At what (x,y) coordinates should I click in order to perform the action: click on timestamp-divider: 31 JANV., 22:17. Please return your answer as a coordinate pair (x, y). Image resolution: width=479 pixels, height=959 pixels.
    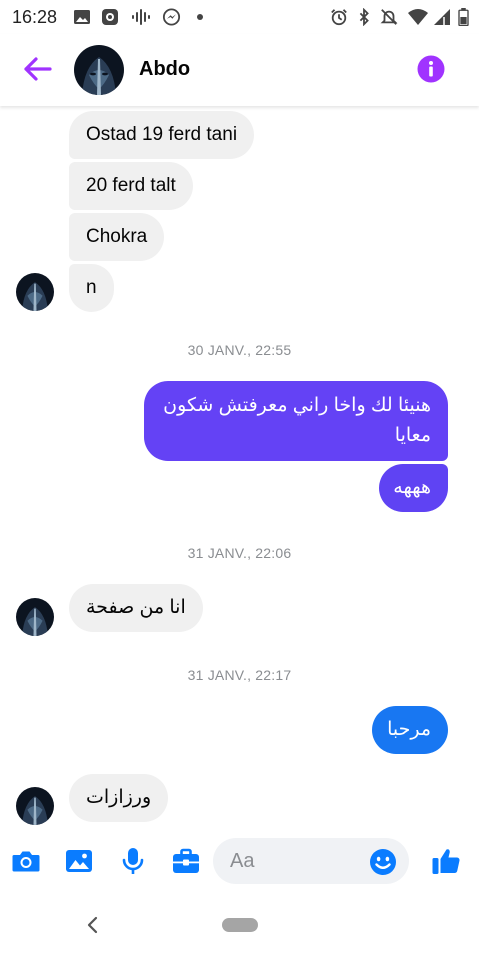
    Looking at the image, I should click on (239, 675).